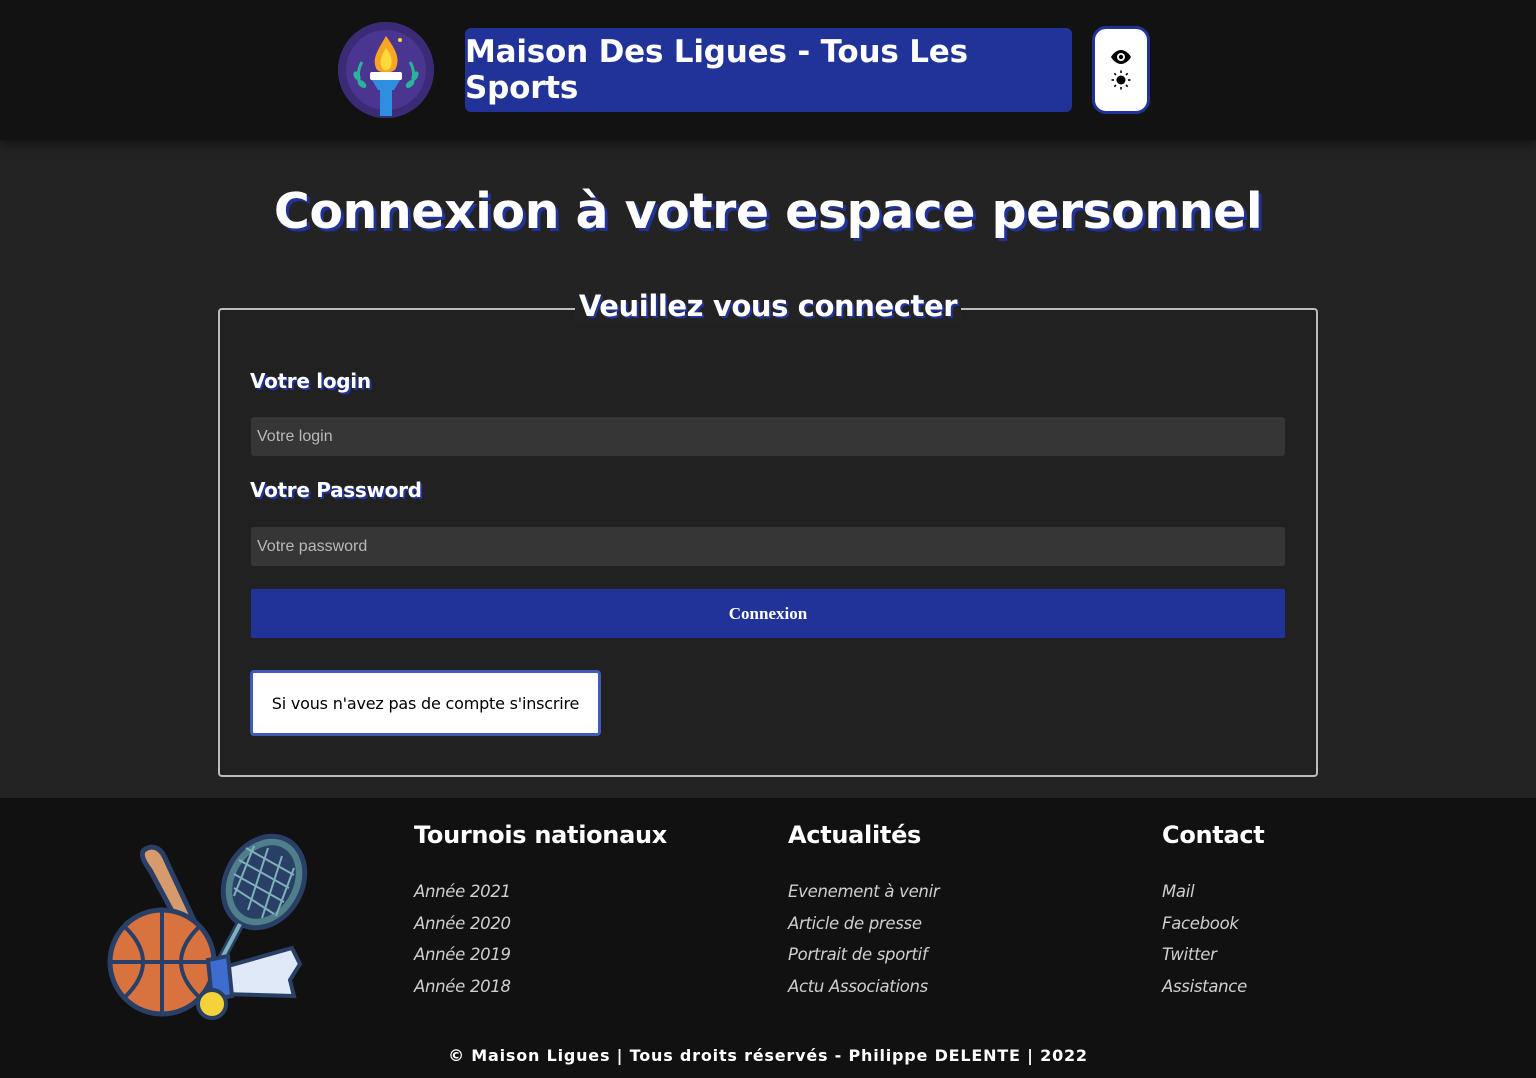 This screenshot has height=1078, width=1536. Describe the element at coordinates (540, 991) in the screenshot. I see `footer-link: Année 2018` at that location.